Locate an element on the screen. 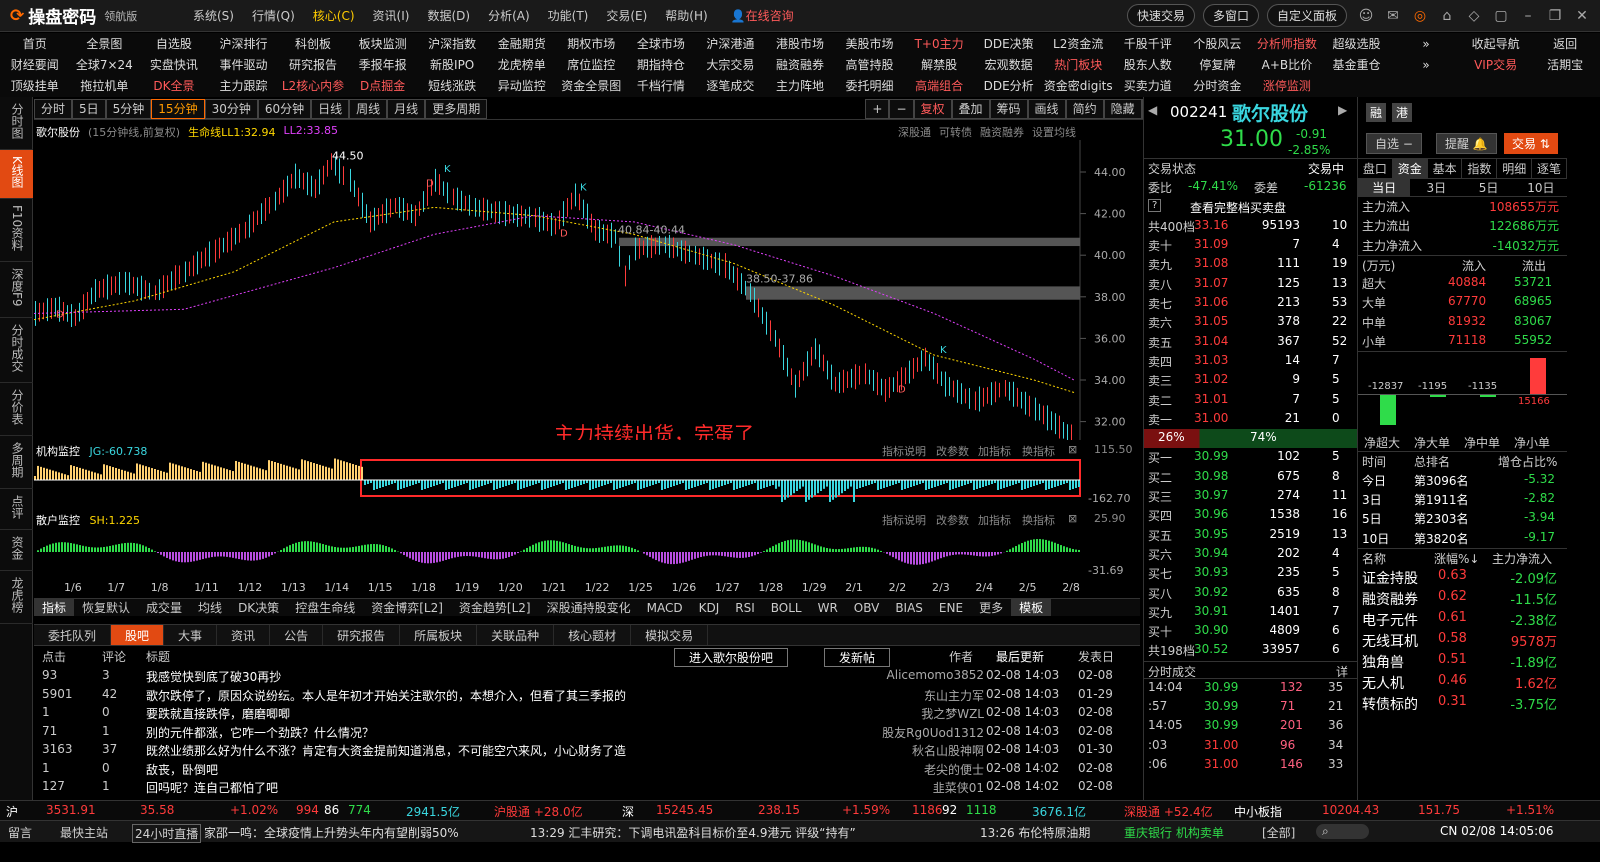 The height and width of the screenshot is (862, 1600). nav-item: DK全景 is located at coordinates (174, 85).